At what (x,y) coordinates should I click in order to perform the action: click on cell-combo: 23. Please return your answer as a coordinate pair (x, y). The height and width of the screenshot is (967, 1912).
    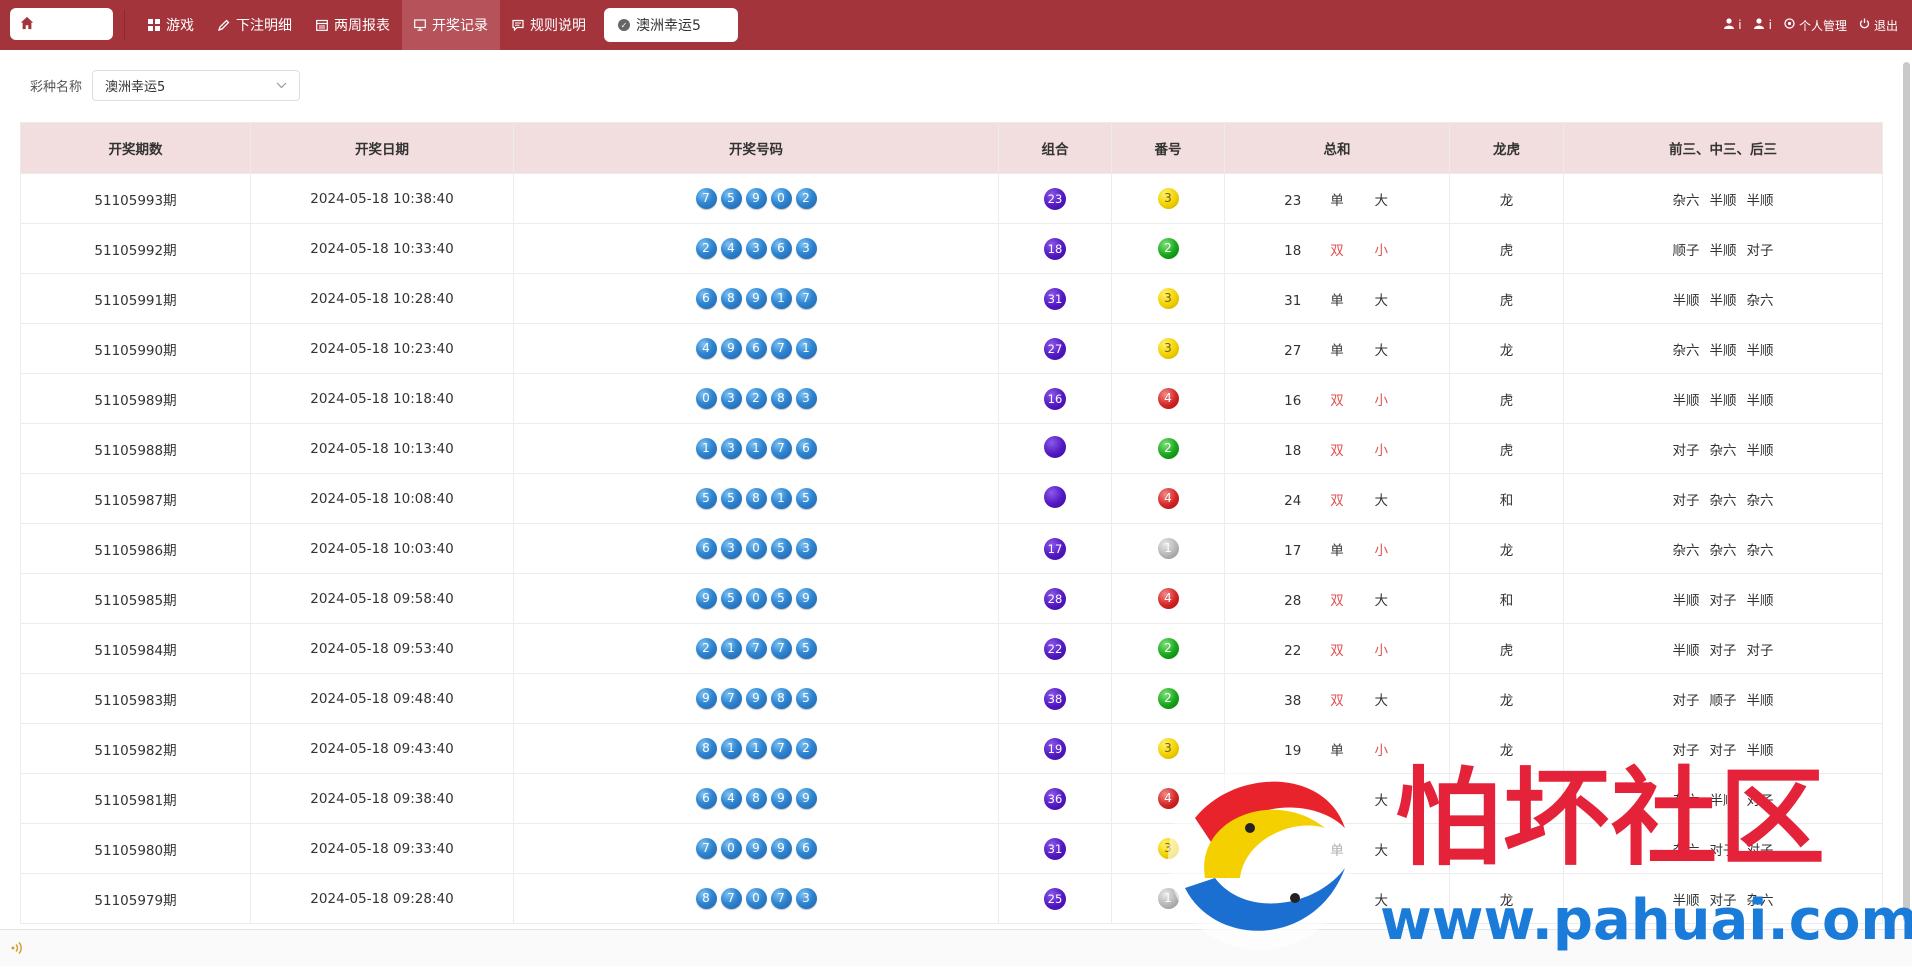
    Looking at the image, I should click on (1055, 198).